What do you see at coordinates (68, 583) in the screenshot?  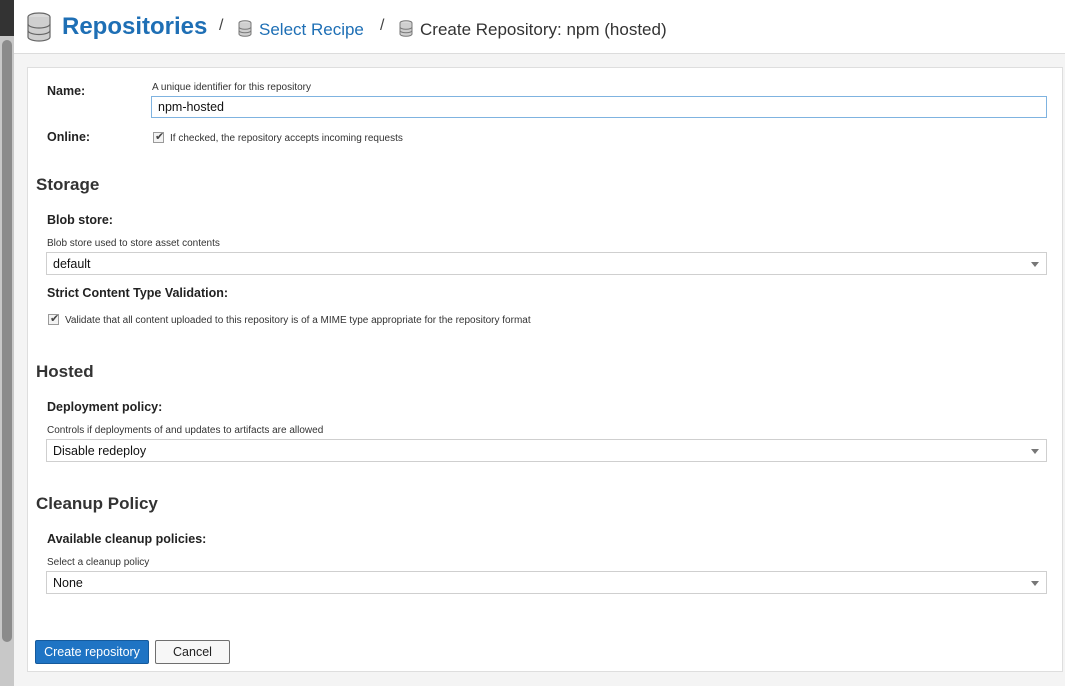 I see `cleanup-policy-value: None` at bounding box center [68, 583].